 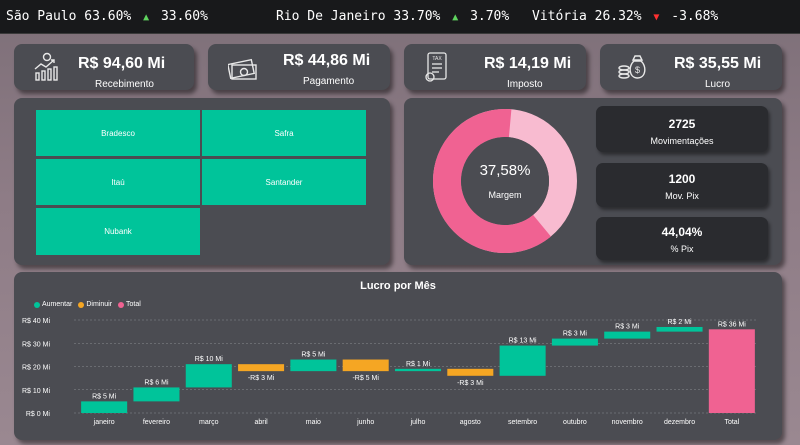 What do you see at coordinates (124, 84) in the screenshot?
I see `kpi-label: Recebimento` at bounding box center [124, 84].